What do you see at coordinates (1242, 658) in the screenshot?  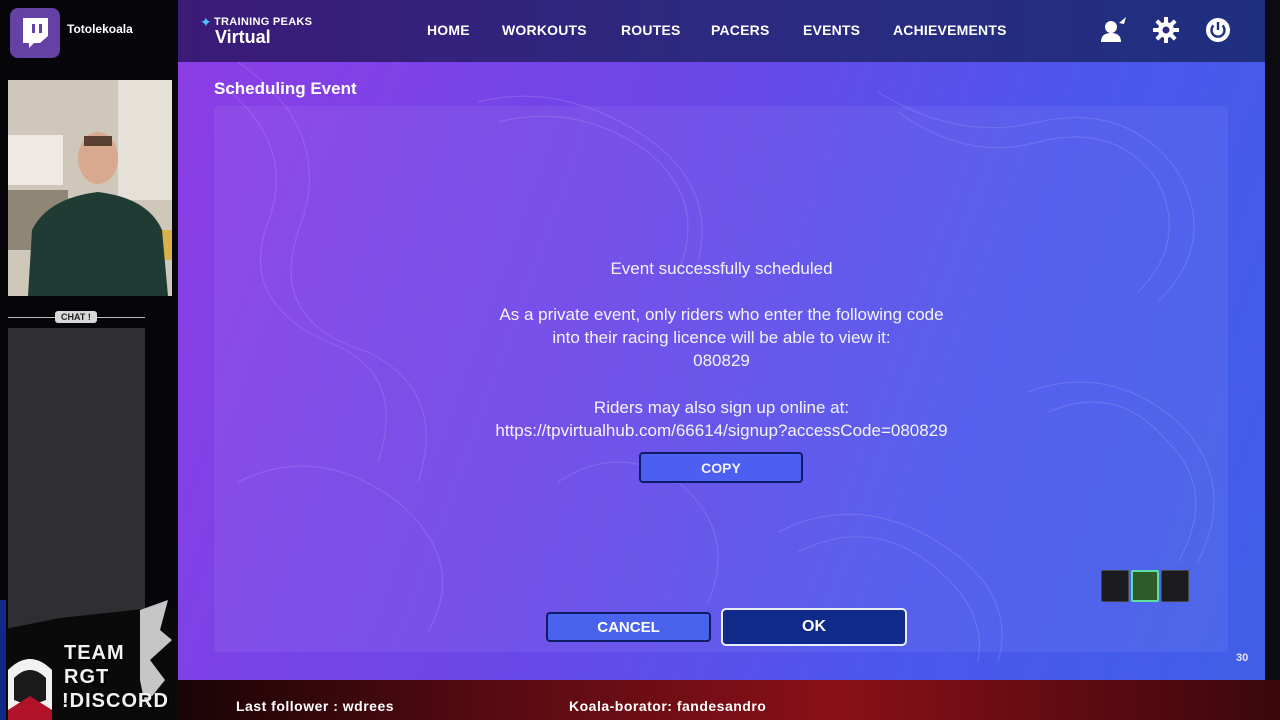 I see `page-number: 30` at bounding box center [1242, 658].